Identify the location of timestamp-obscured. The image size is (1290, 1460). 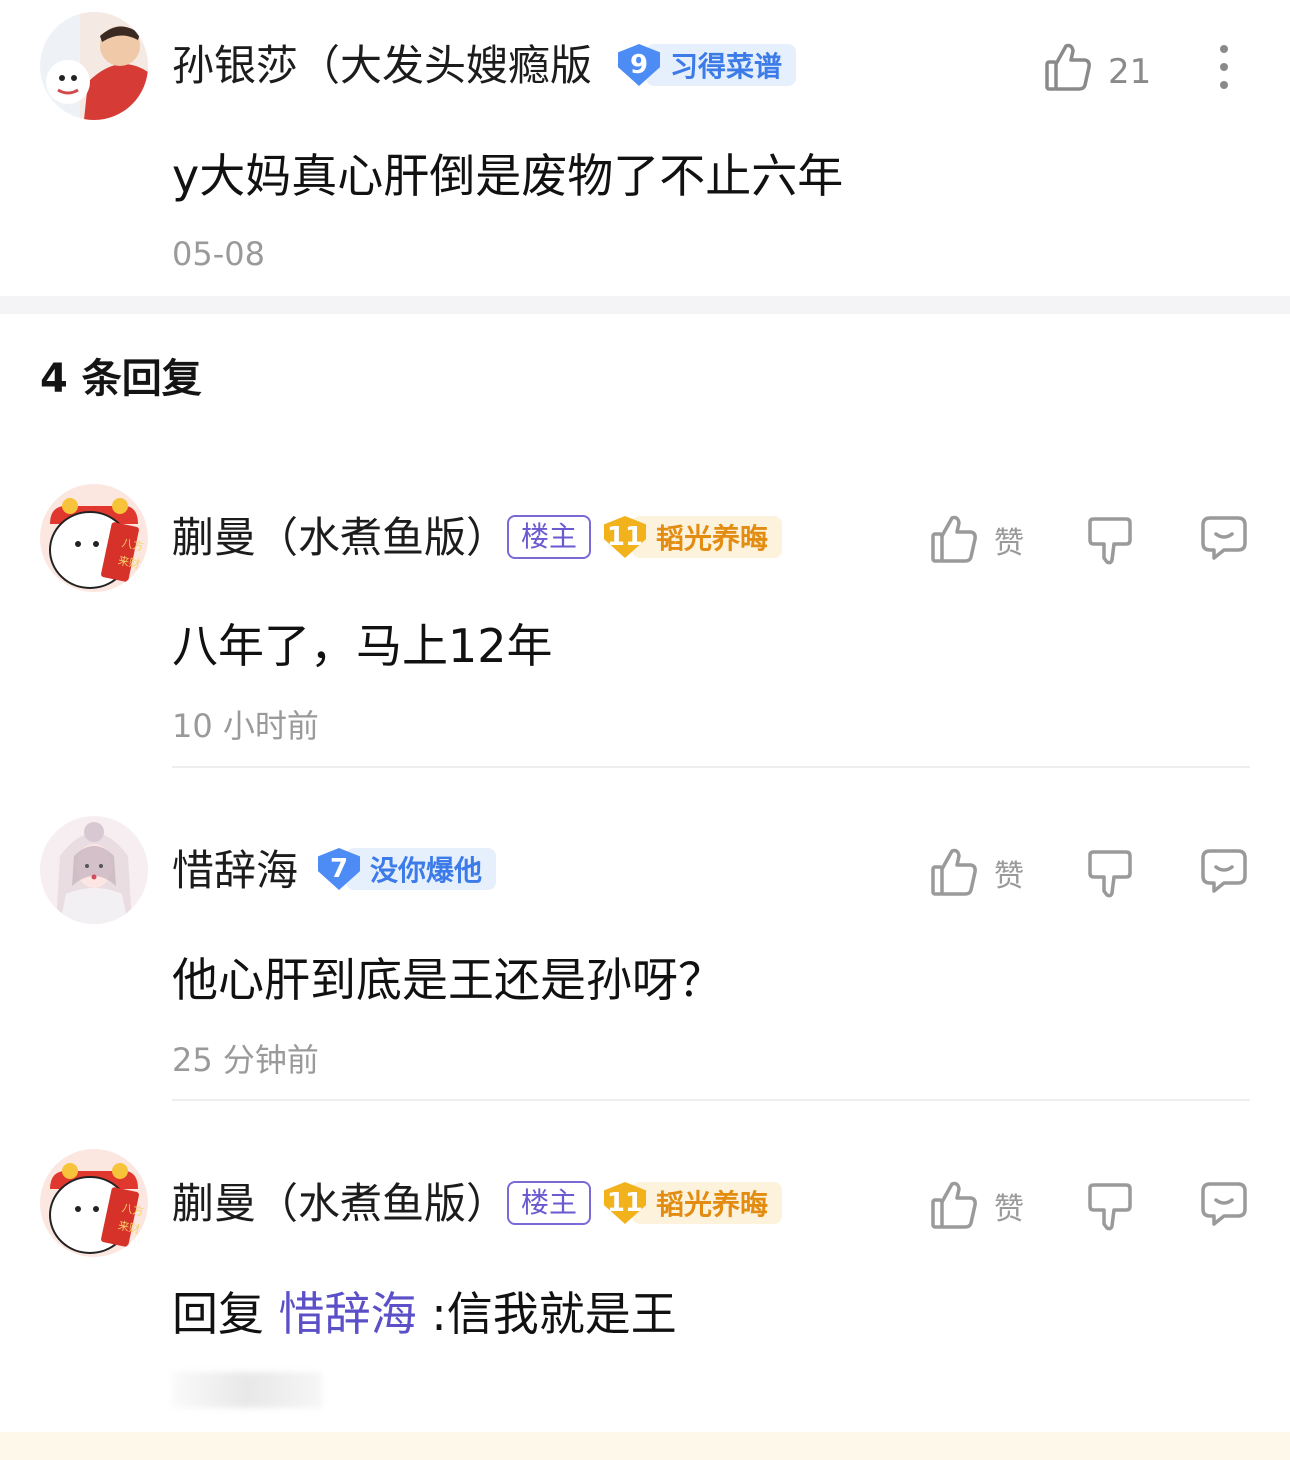
(247, 1390).